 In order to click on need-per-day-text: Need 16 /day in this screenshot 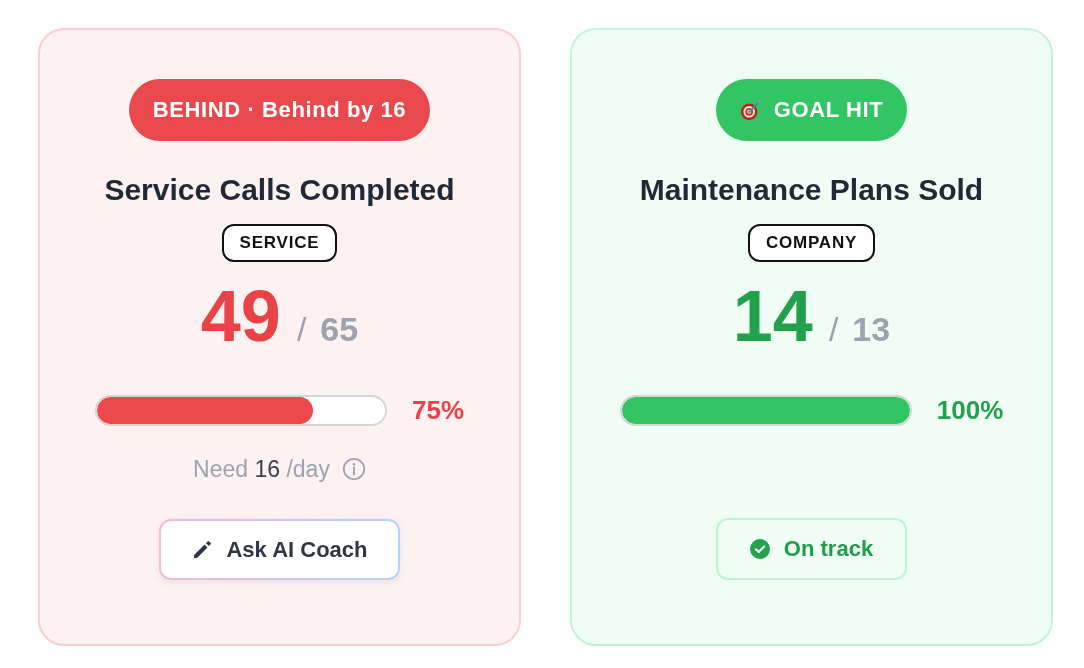, I will do `click(261, 469)`.